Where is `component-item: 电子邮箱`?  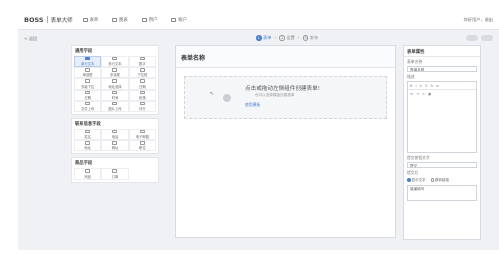
component-item: 电子邮箱 is located at coordinates (142, 134).